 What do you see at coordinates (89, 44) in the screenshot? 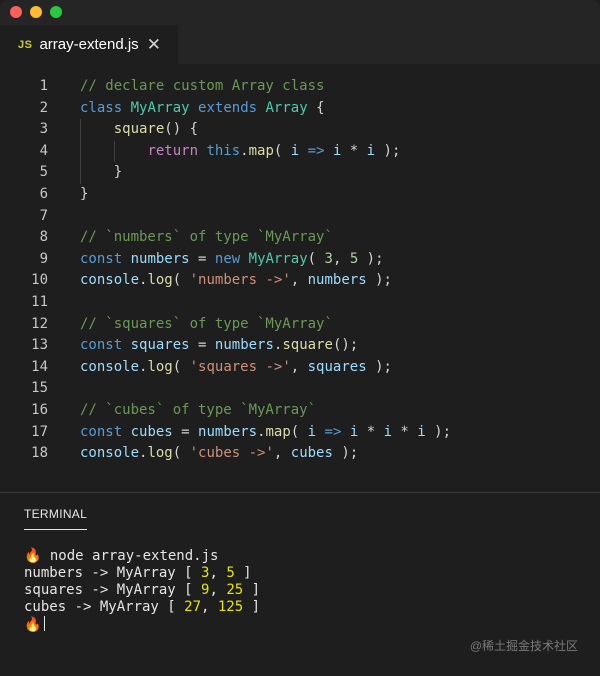
I see `file-tab: JS array-extend.js ✕` at bounding box center [89, 44].